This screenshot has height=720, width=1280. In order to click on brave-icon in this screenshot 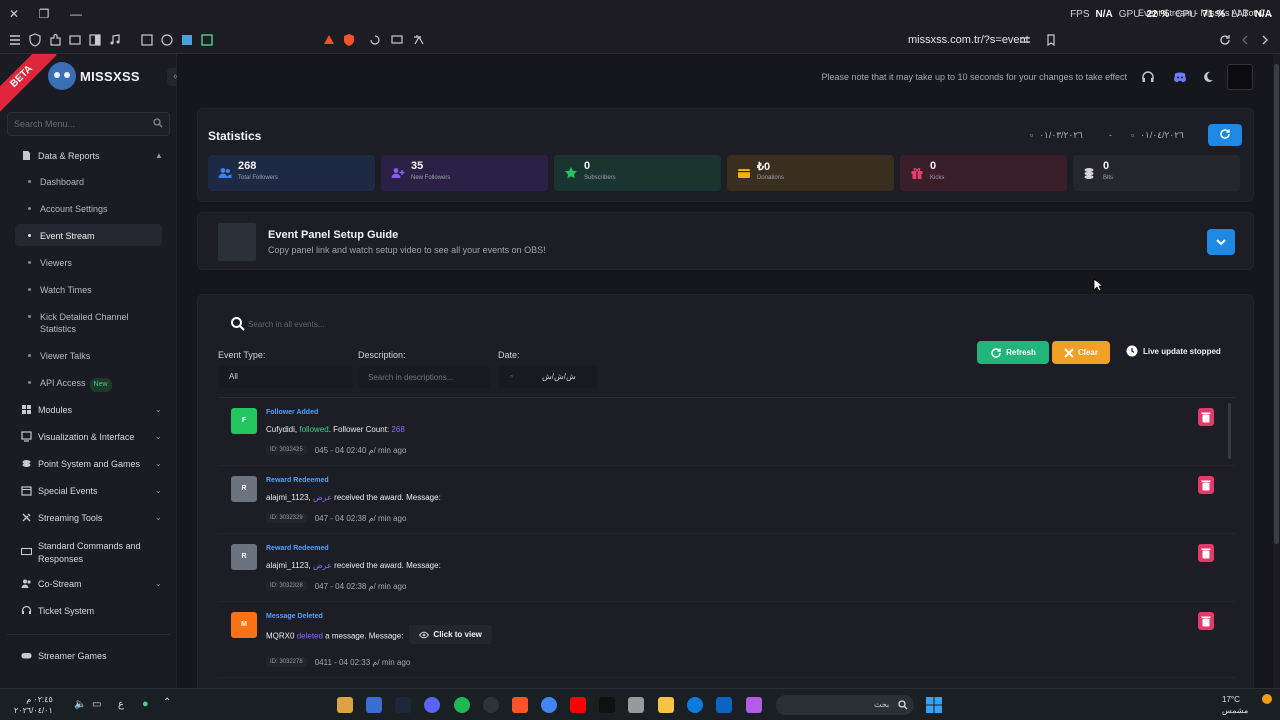, I will do `click(520, 705)`.